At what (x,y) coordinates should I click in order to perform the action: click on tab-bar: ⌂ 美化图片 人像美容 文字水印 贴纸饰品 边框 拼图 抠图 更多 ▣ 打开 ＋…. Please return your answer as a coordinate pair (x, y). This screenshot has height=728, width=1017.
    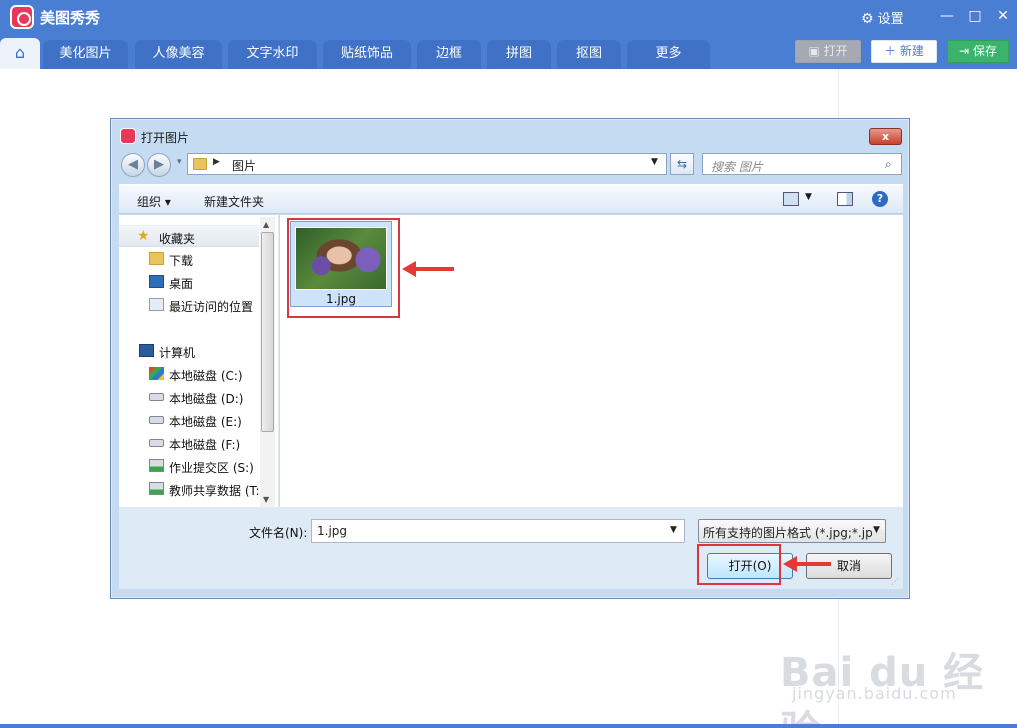
    Looking at the image, I should click on (508, 51).